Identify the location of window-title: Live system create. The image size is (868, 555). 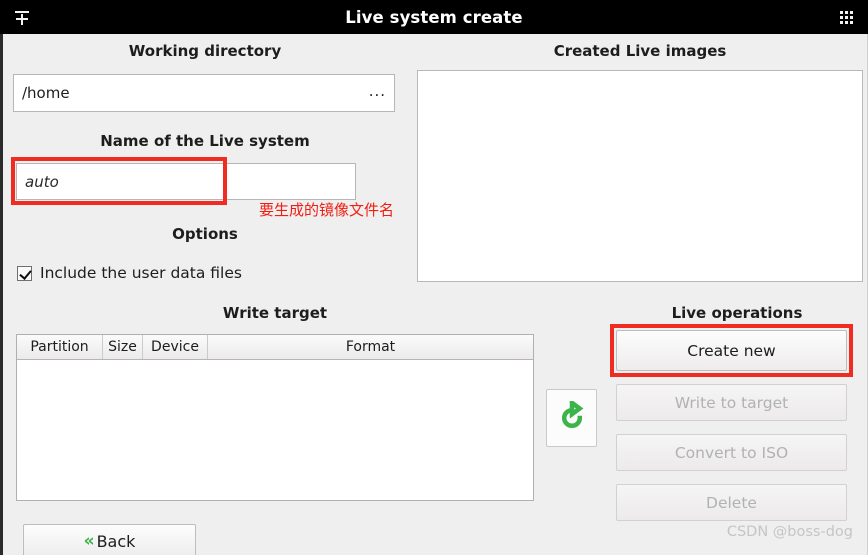
(434, 17).